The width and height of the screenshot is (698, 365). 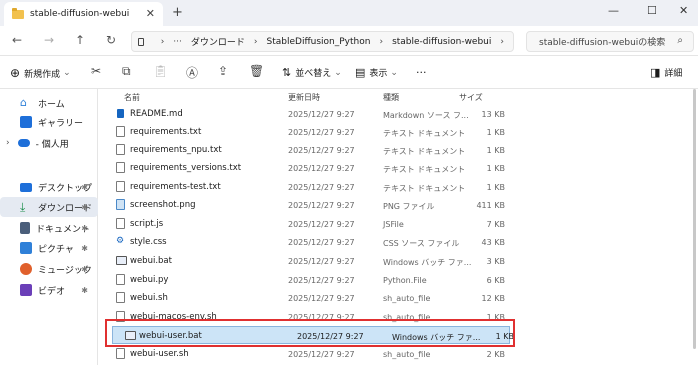 I want to click on batch-file-icon, so click(x=121, y=260).